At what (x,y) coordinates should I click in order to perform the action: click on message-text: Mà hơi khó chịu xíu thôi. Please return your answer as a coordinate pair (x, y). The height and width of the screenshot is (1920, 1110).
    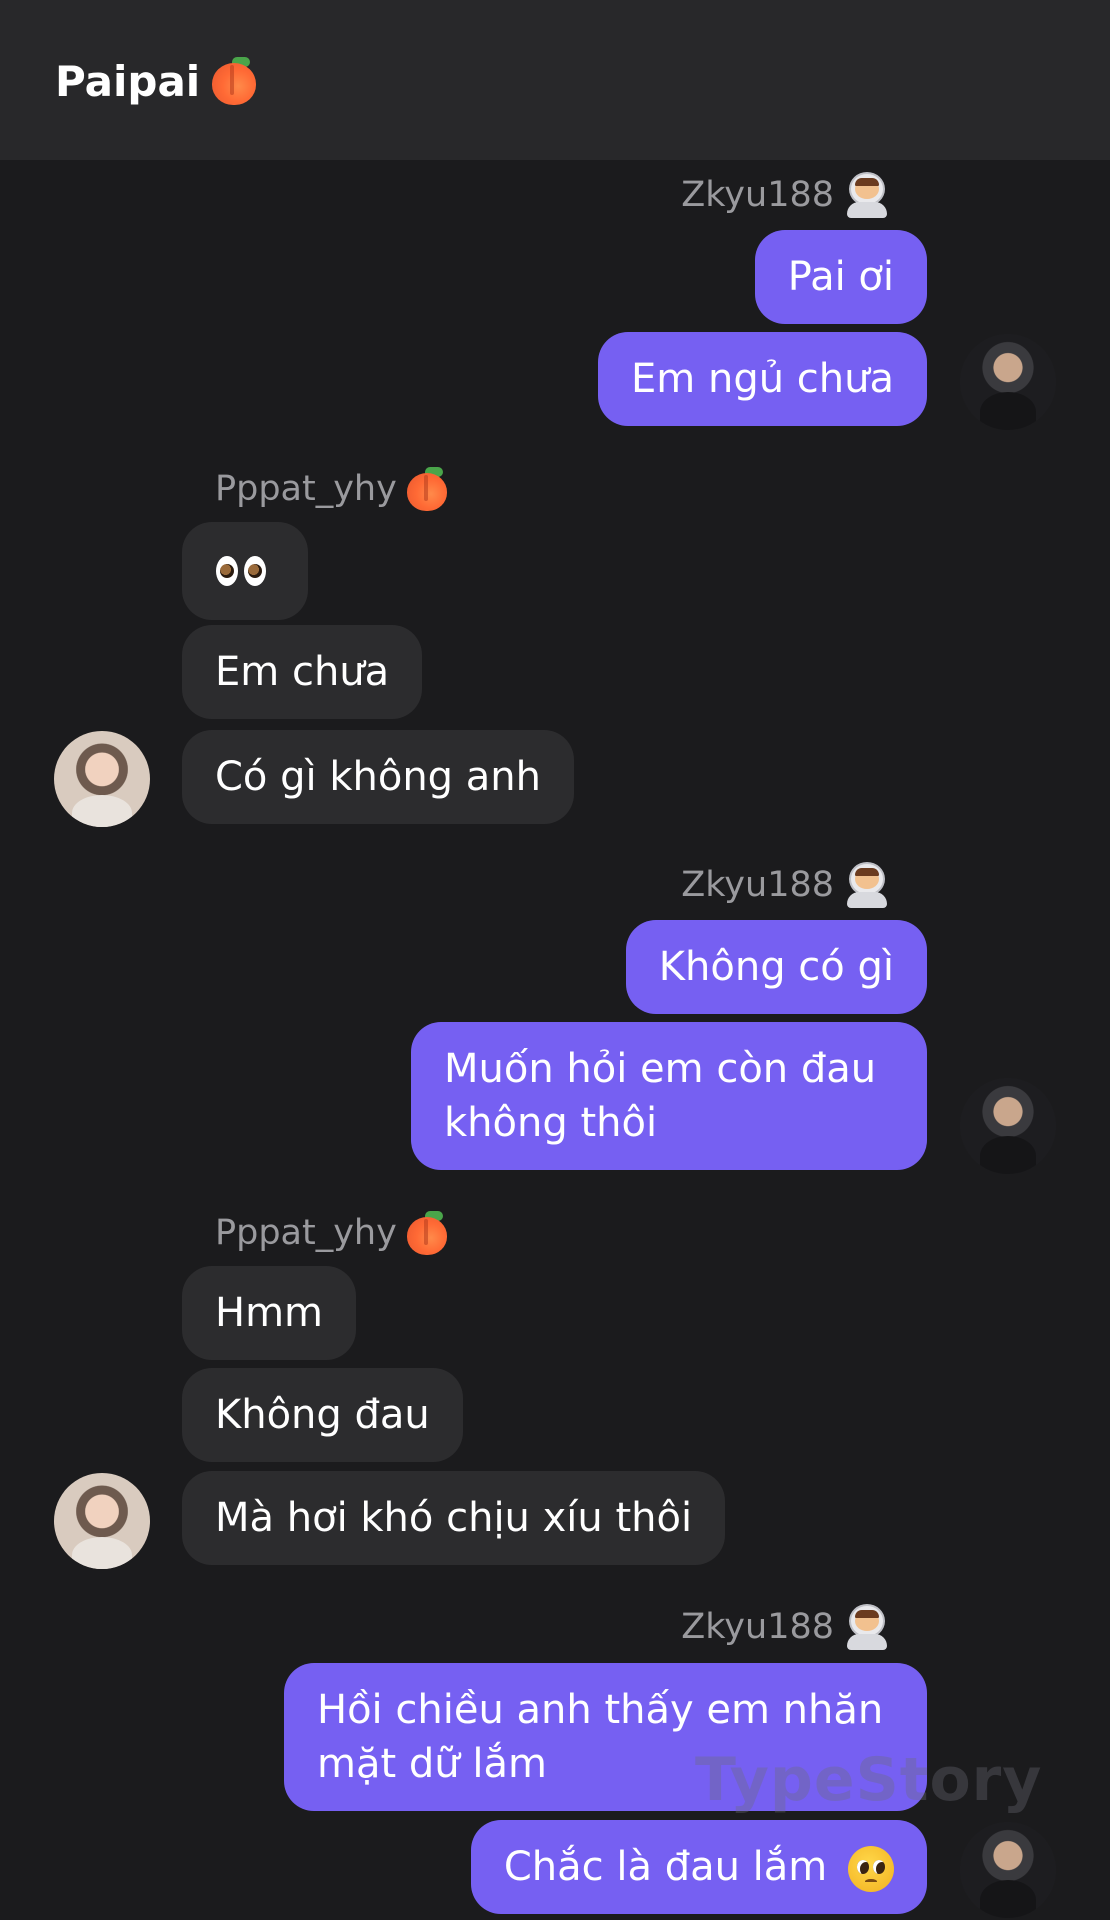
    Looking at the image, I should click on (454, 1518).